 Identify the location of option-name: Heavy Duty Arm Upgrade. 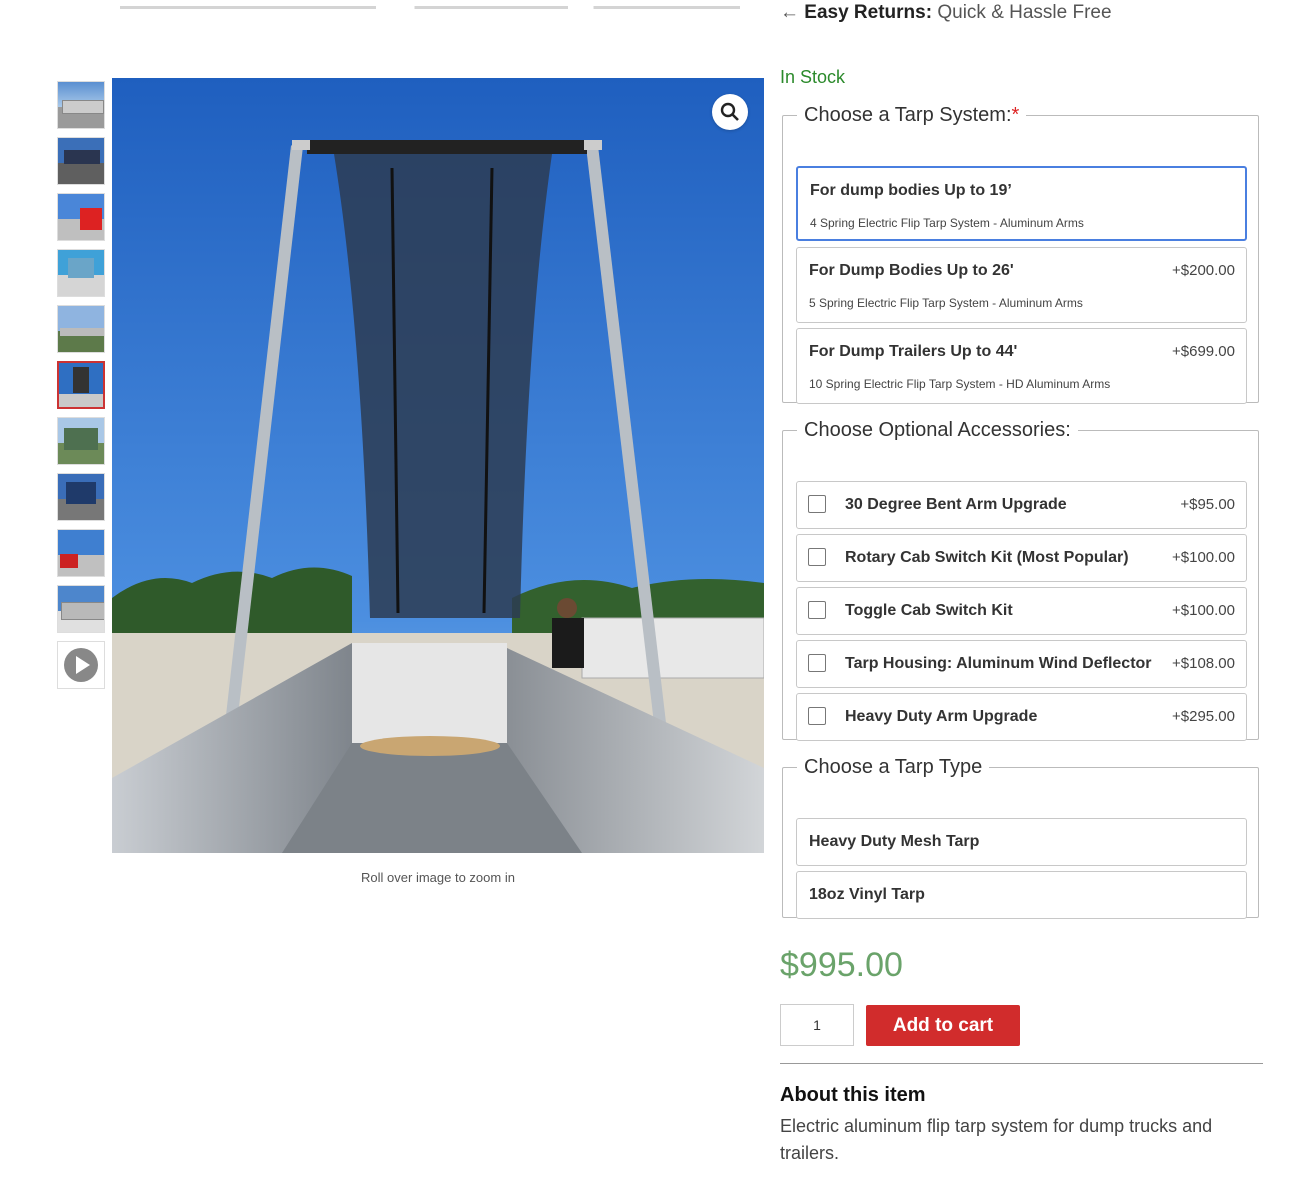
(941, 716).